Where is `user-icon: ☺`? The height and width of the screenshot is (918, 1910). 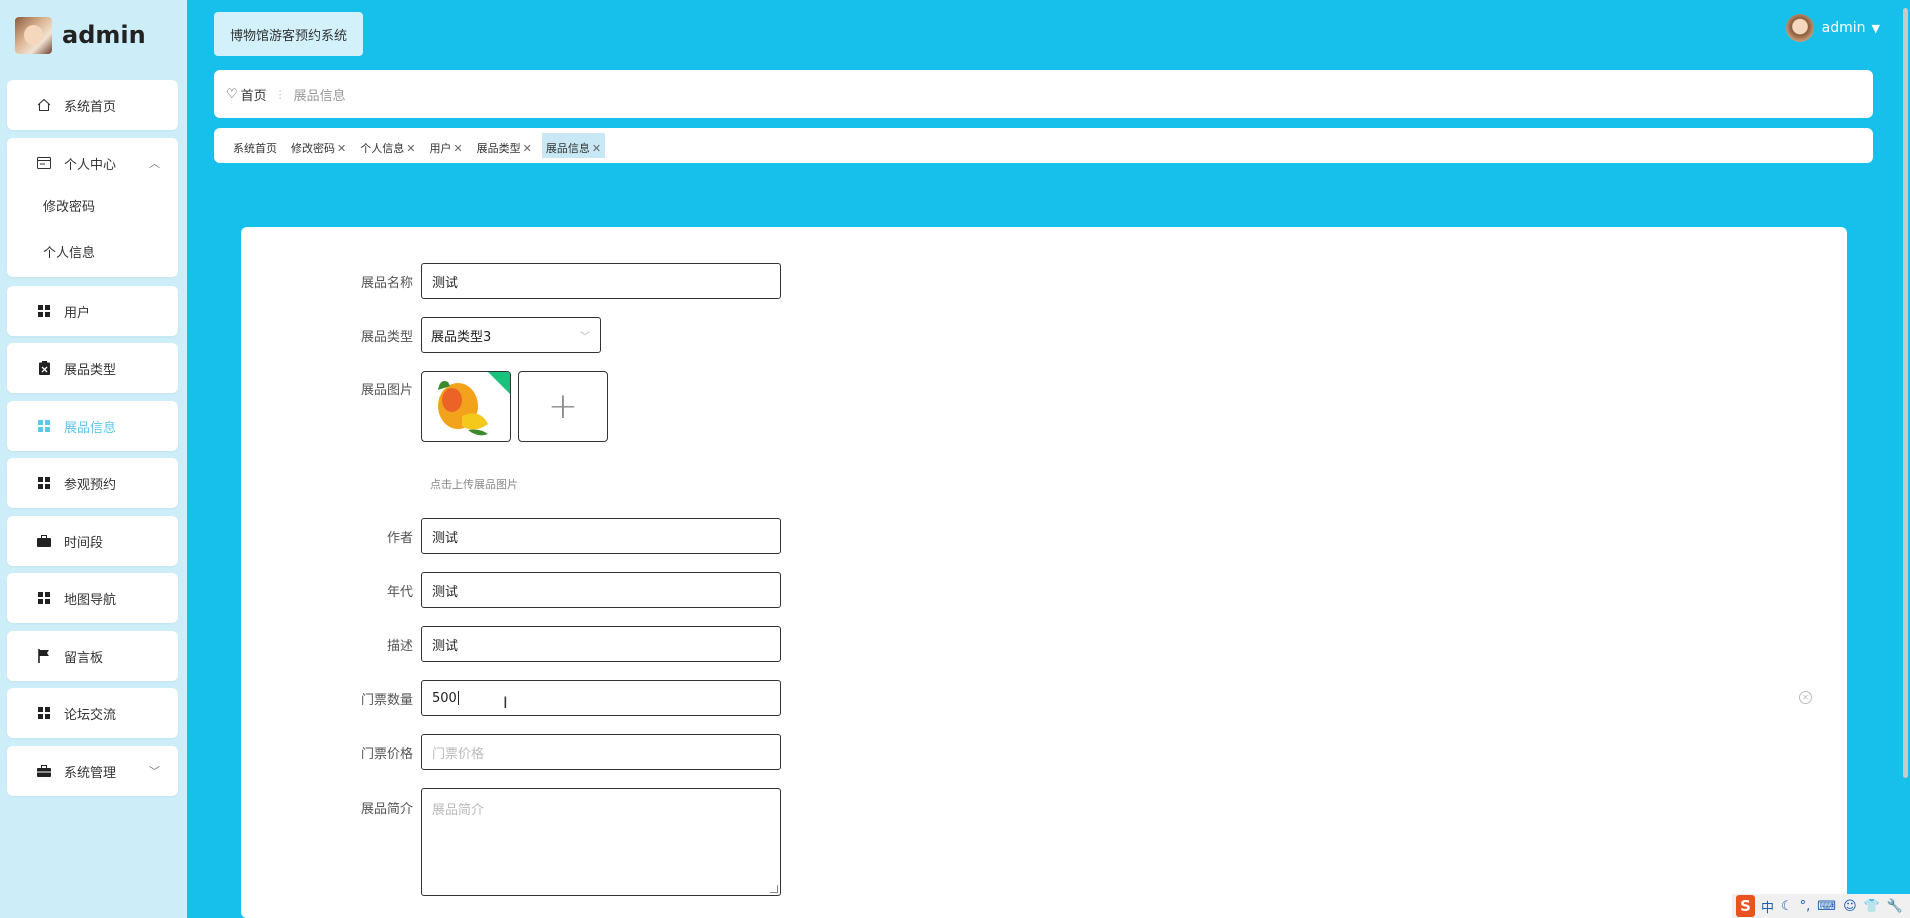 user-icon: ☺ is located at coordinates (1850, 906).